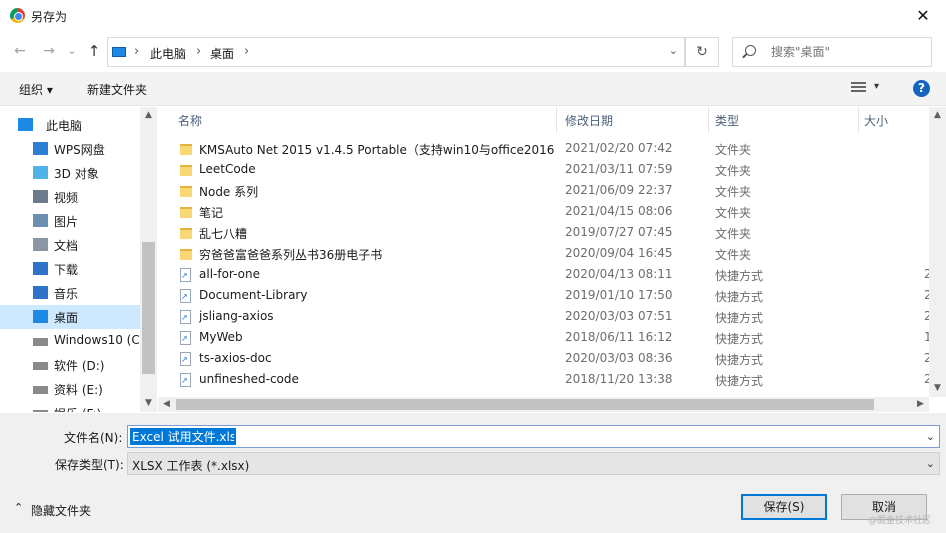  I want to click on cube-icon, so click(40, 172).